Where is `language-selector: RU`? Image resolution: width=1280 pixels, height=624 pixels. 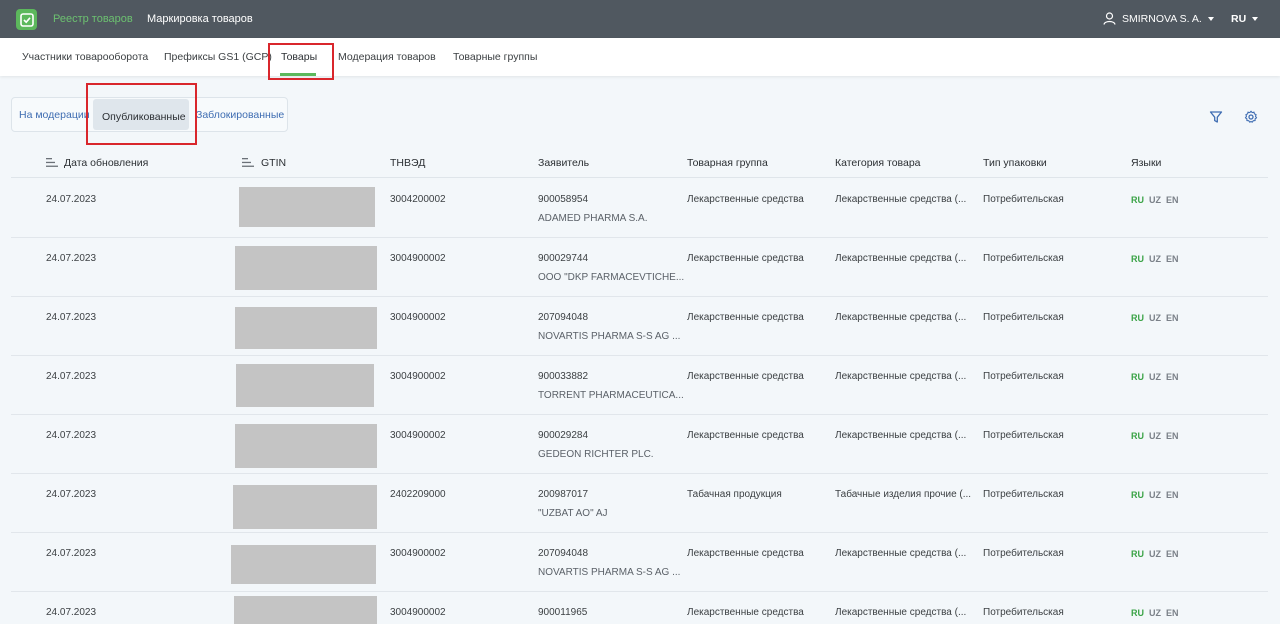
language-selector: RU is located at coordinates (1245, 19).